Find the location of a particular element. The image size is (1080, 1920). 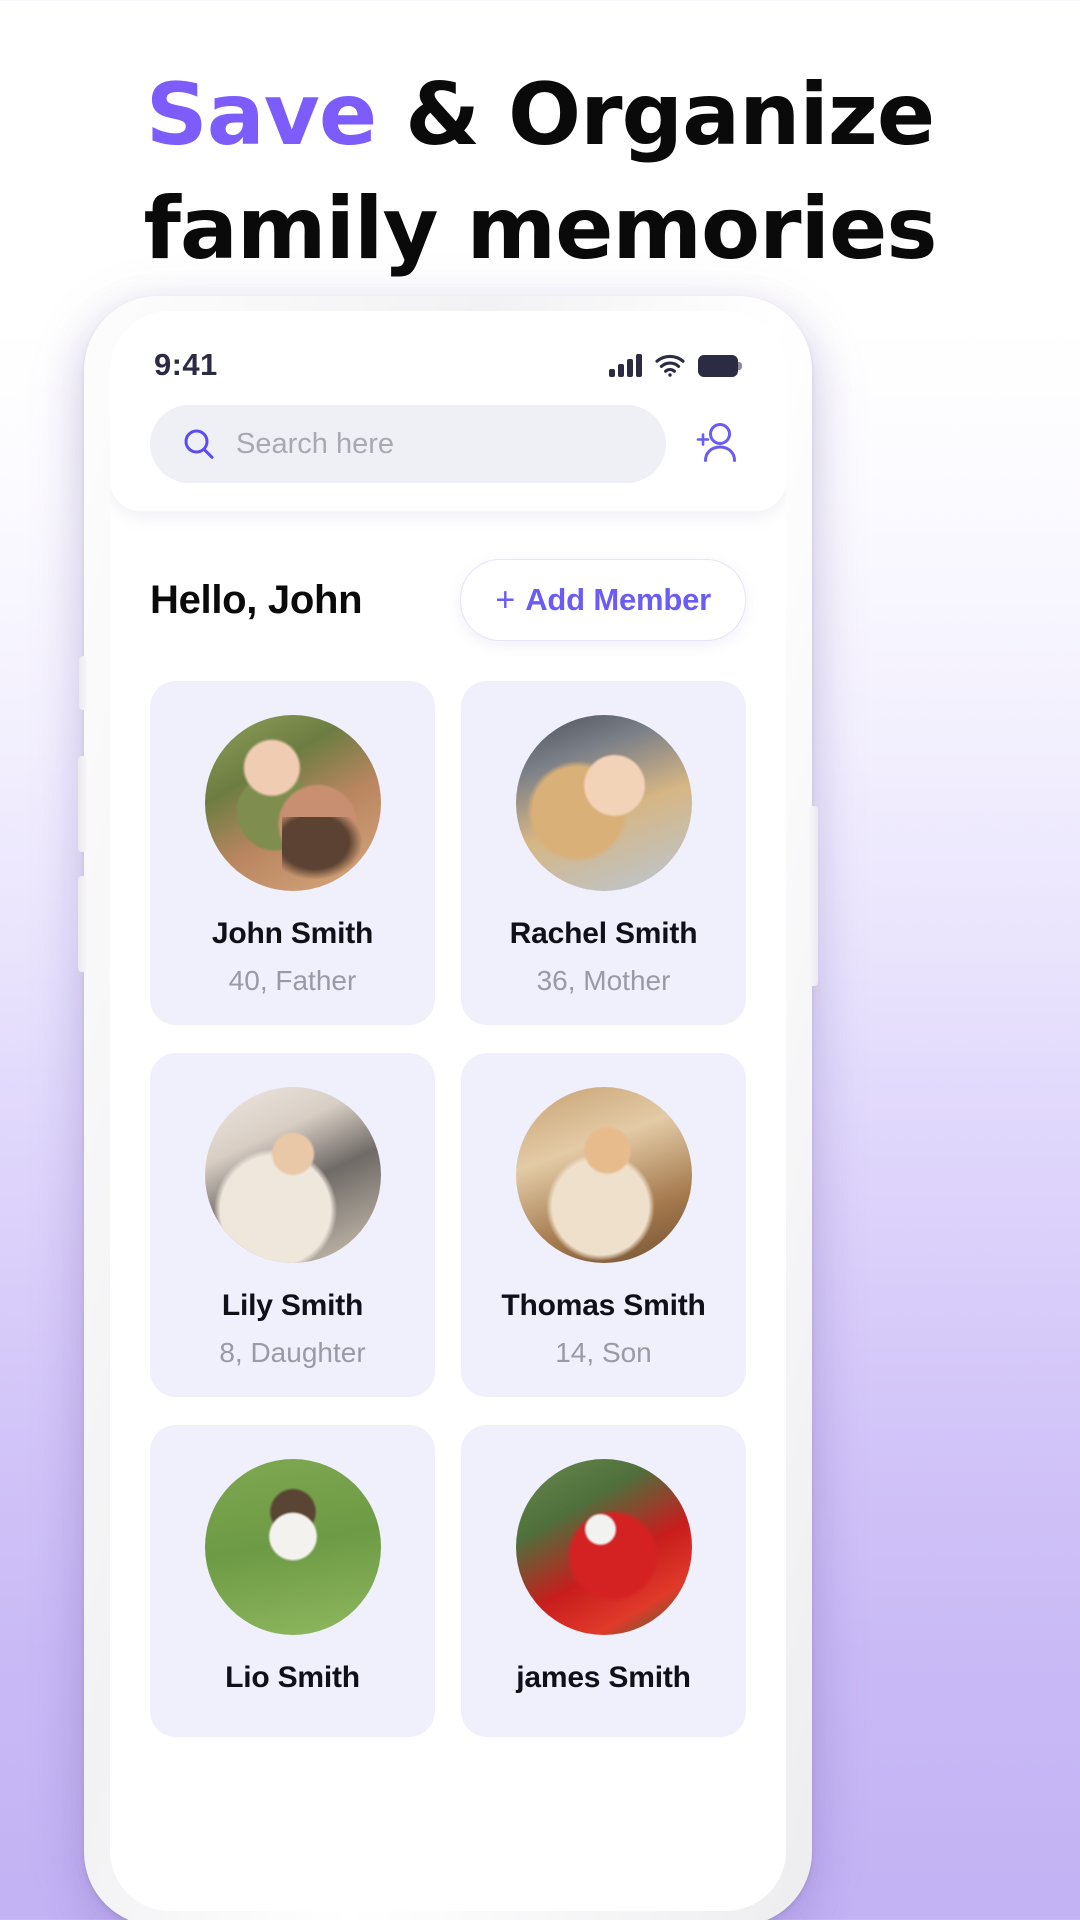

member-name: Lio Smith is located at coordinates (292, 1677).